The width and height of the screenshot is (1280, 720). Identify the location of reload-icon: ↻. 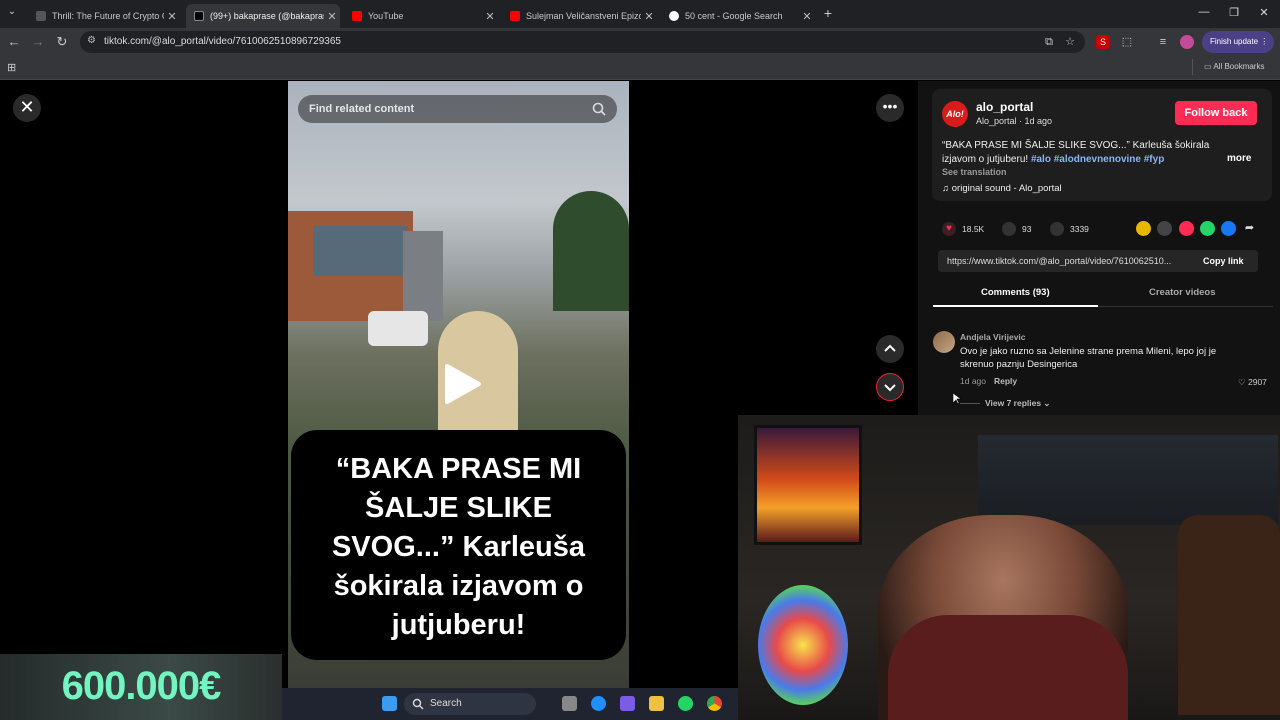
(62, 42).